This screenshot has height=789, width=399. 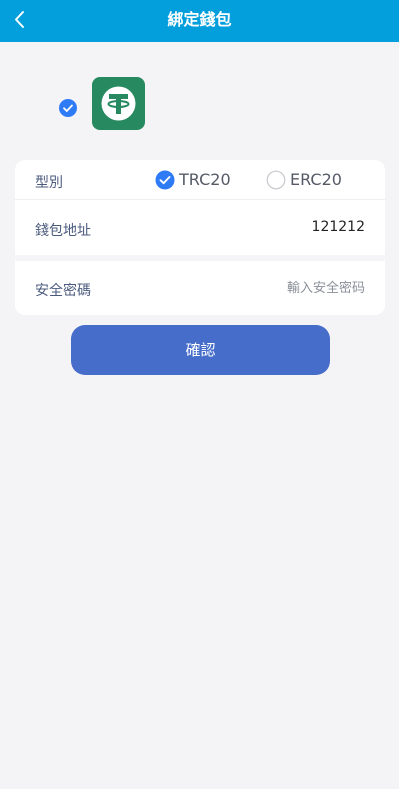 I want to click on password-row: 安全密碼, so click(x=200, y=288).